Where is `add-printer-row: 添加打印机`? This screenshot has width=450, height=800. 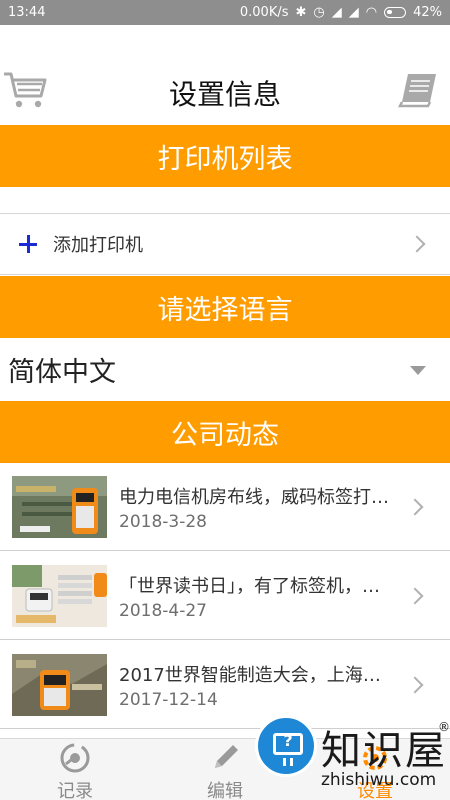 add-printer-row: 添加打印机 is located at coordinates (225, 244).